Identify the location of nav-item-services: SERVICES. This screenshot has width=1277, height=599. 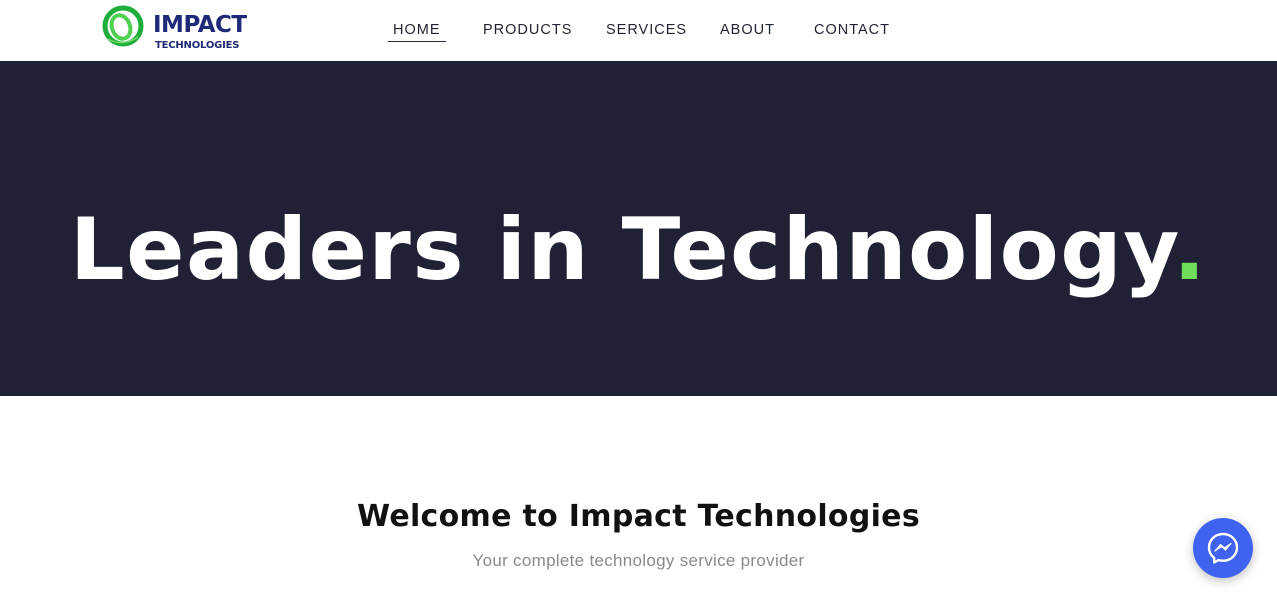
(646, 31).